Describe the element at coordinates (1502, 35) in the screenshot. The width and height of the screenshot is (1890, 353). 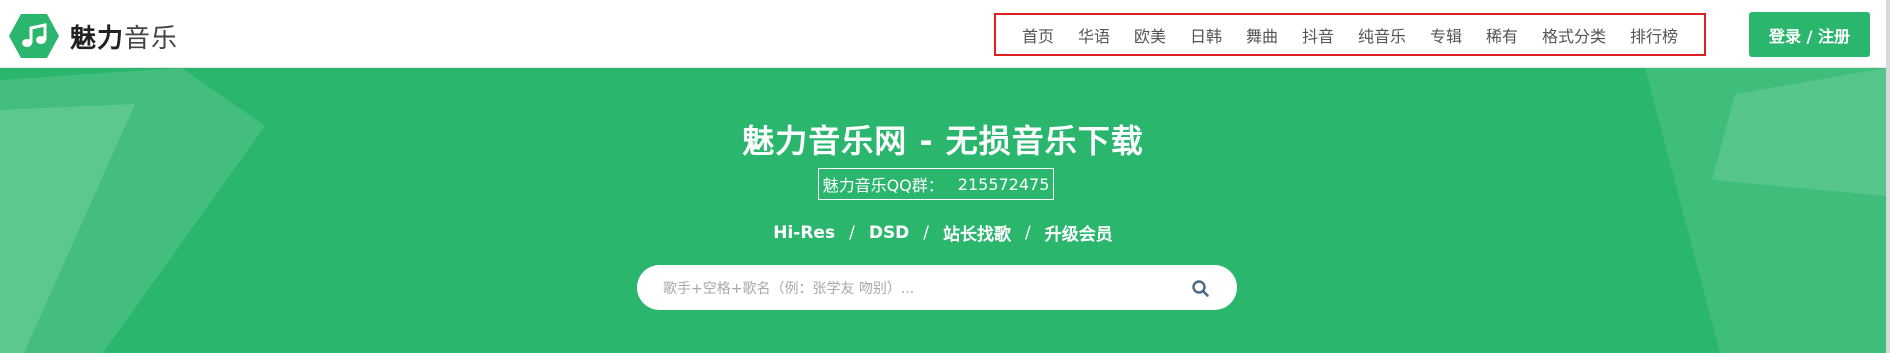
I see `nav-rare: 稀有` at that location.